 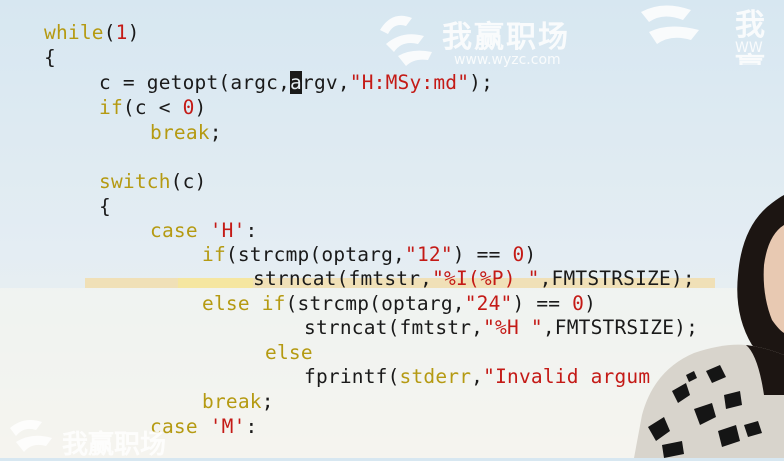 I want to click on code-line-12: else if(strcmp(optarg,"24") == 0), so click(x=399, y=303).